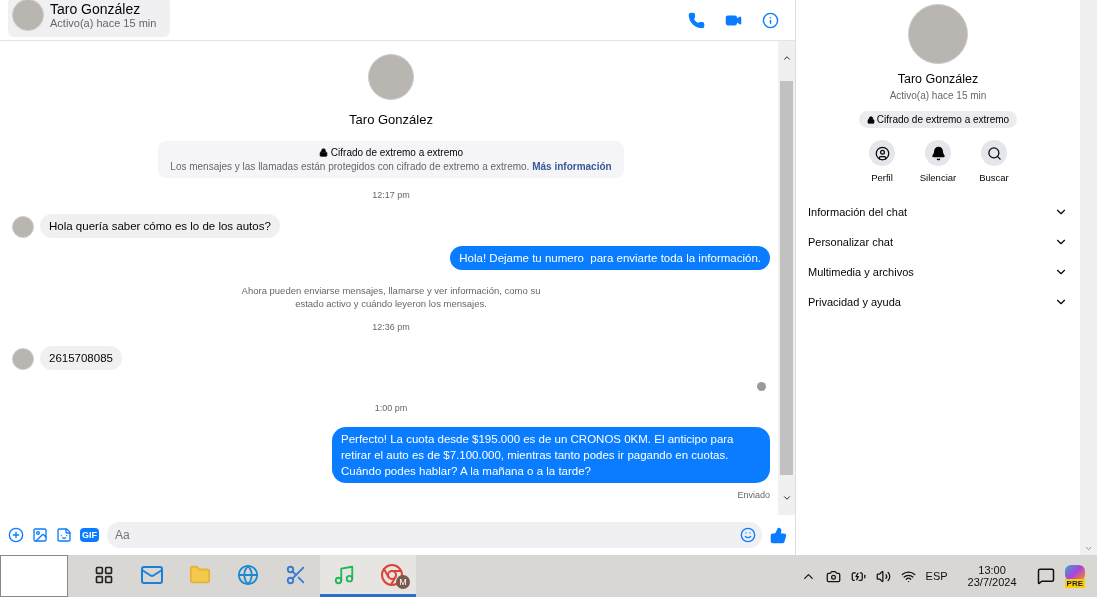 This screenshot has height=597, width=1097. What do you see at coordinates (248, 574) in the screenshot?
I see `browser-icon` at bounding box center [248, 574].